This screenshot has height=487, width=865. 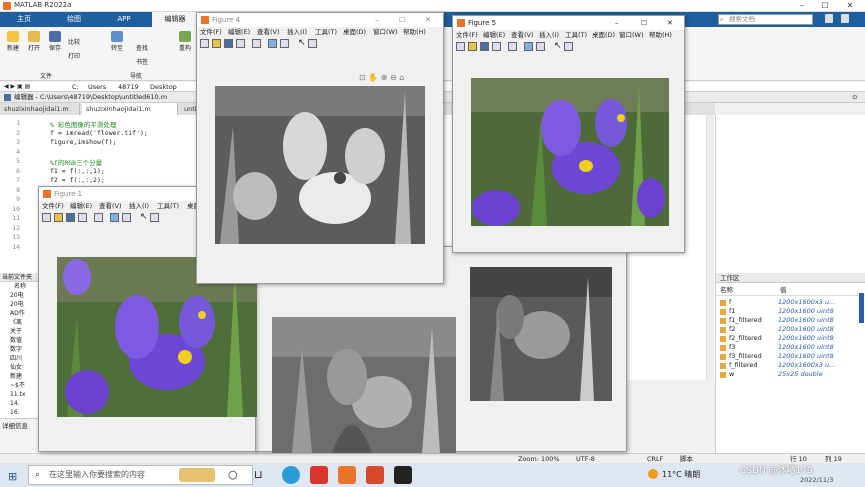 I want to click on edge-browser-icon, so click(x=291, y=475).